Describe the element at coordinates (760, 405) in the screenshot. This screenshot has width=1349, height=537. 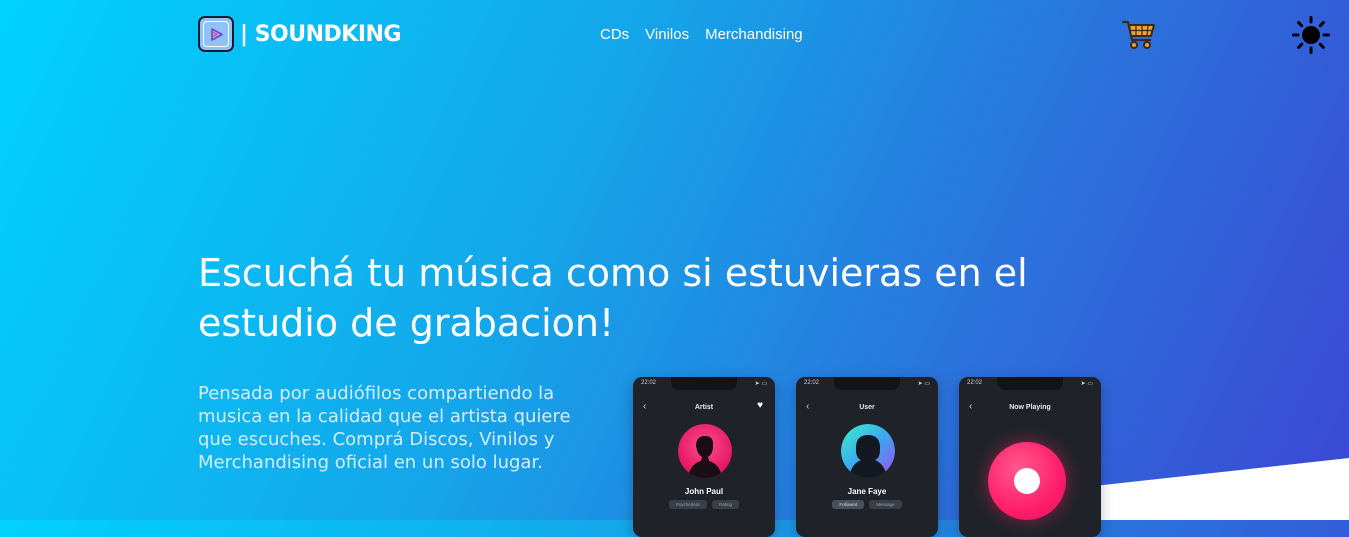
I see `heart-icon: ♥` at that location.